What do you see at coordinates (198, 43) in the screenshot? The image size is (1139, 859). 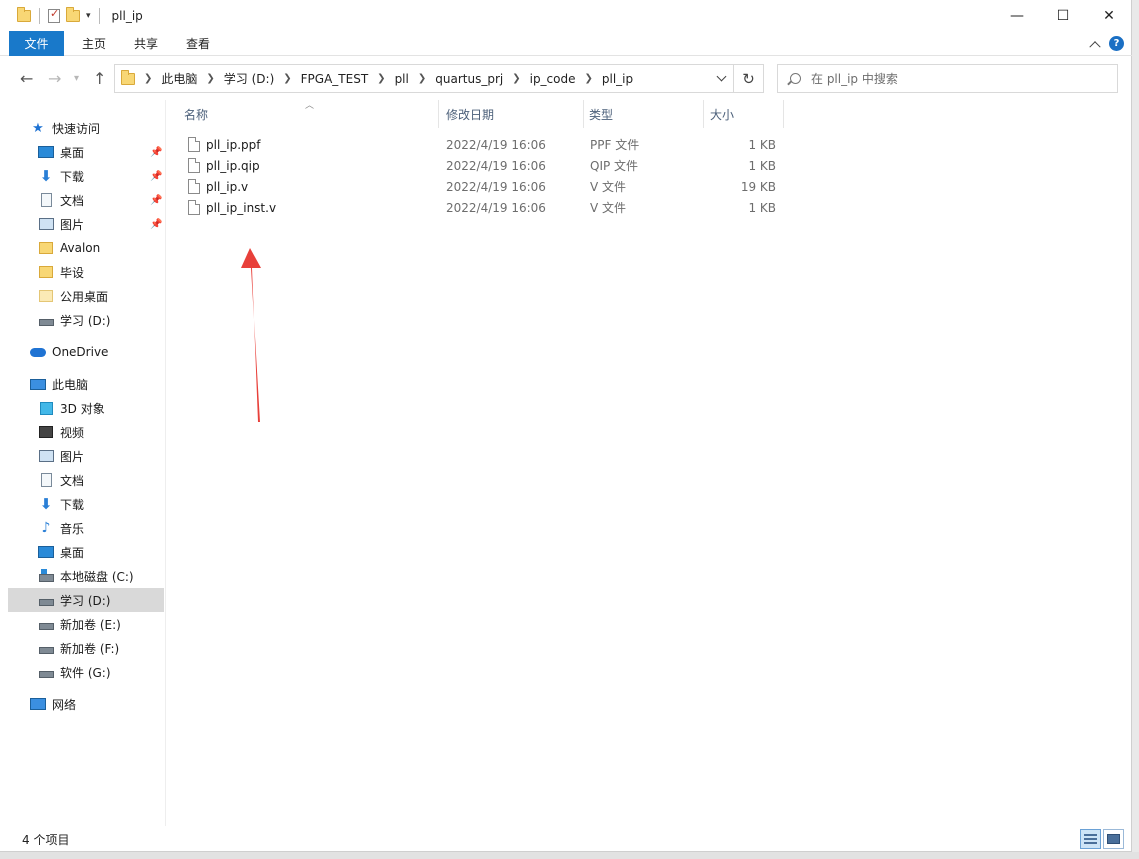 I see `tab-view: 查看` at bounding box center [198, 43].